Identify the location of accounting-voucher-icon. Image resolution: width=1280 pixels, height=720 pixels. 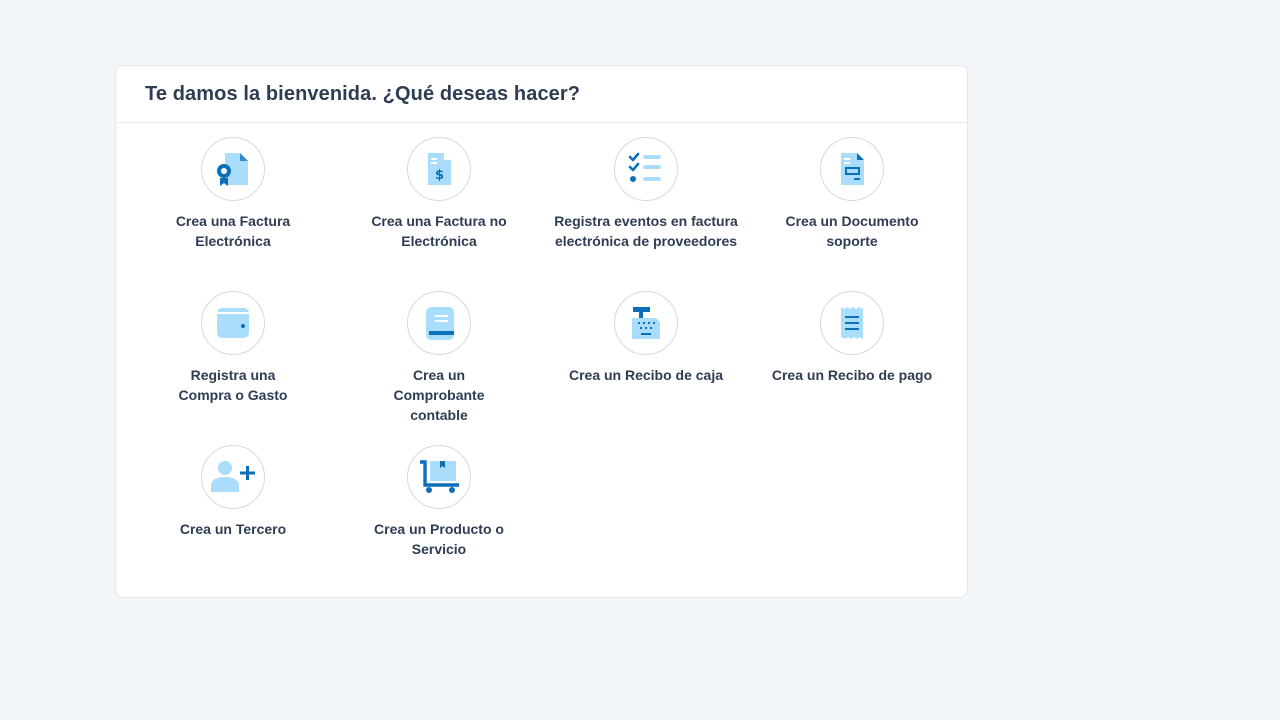
(440, 323).